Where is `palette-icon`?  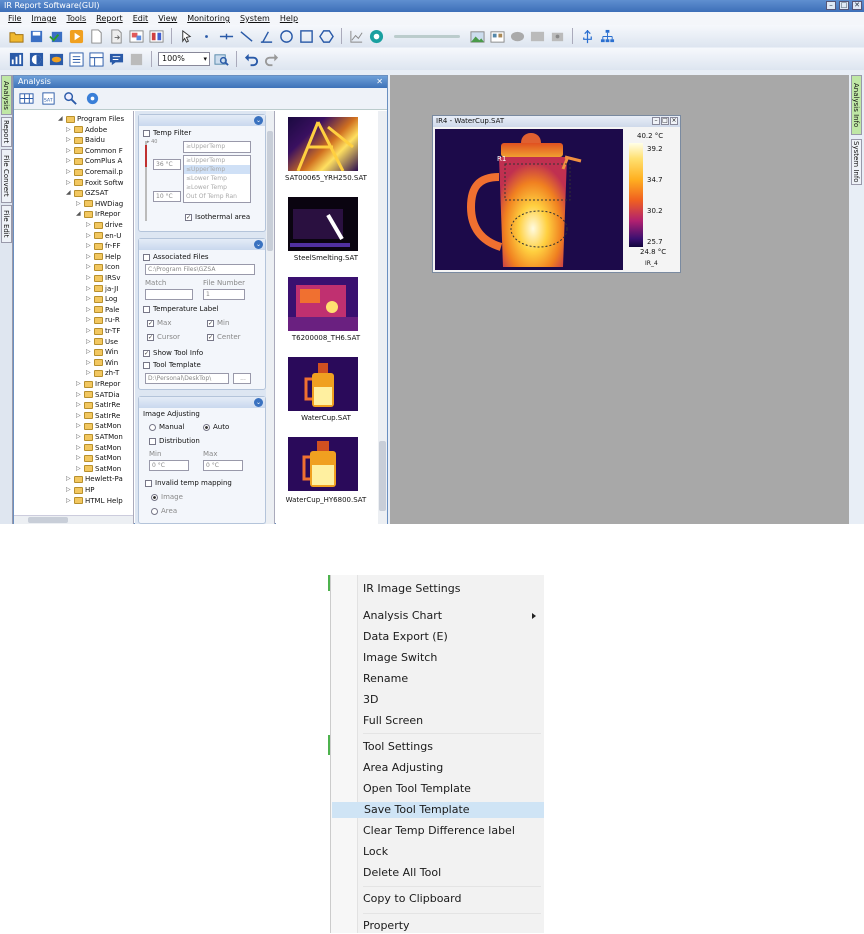
palette-icon is located at coordinates (376, 36).